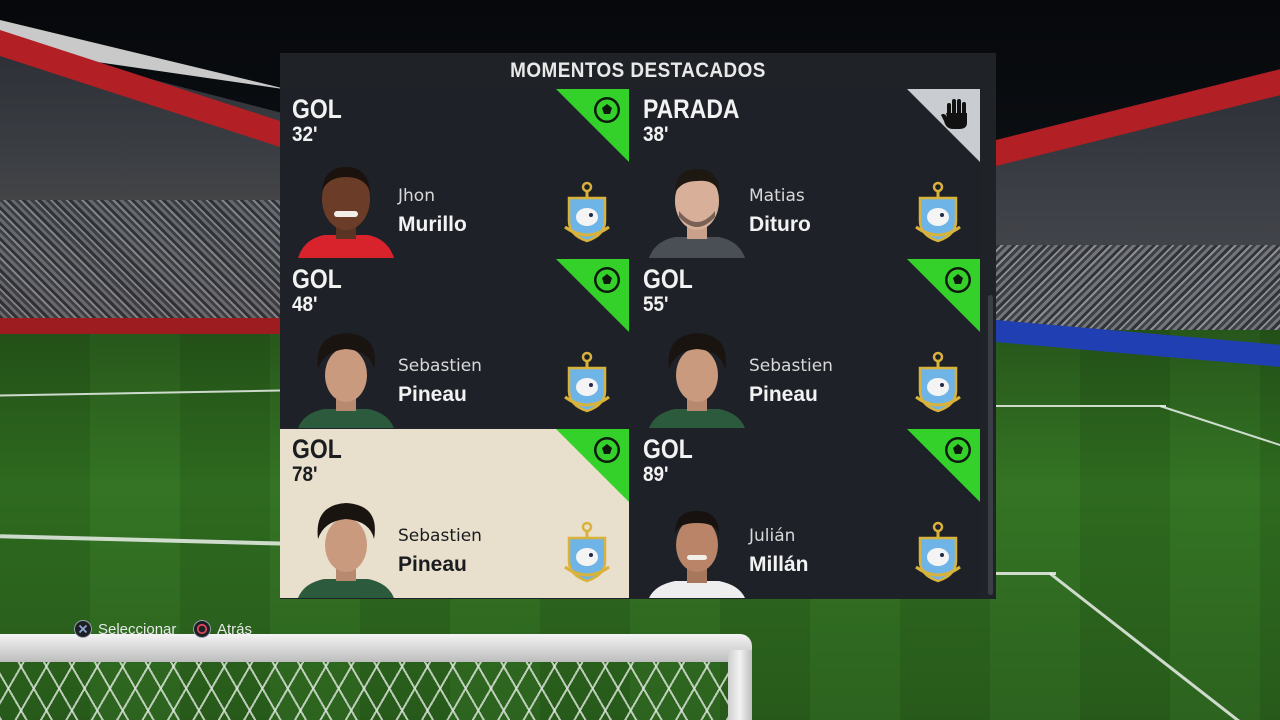 The width and height of the screenshot is (1280, 720). Describe the element at coordinates (772, 536) in the screenshot. I see `player-first-name: Julián` at that location.